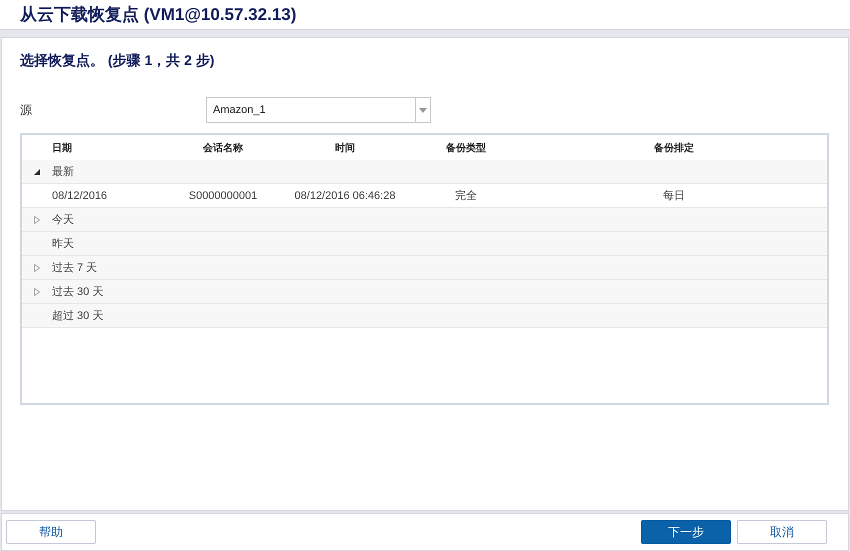 The width and height of the screenshot is (850, 551). Describe the element at coordinates (424, 316) in the screenshot. I see `group-row: 超过 30 天` at that location.